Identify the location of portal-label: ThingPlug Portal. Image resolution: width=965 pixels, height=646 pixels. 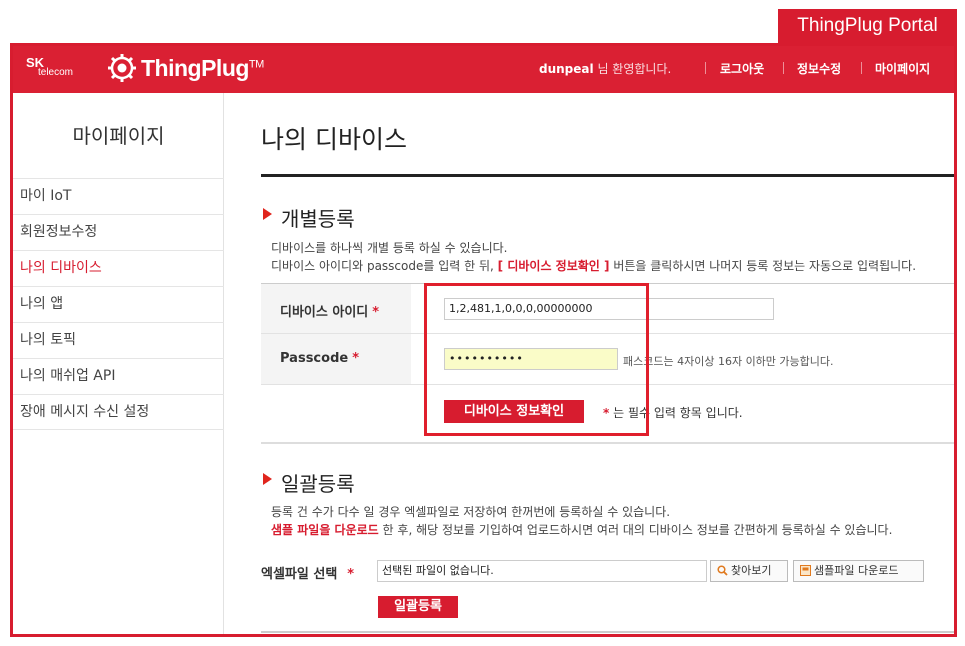
(867, 26).